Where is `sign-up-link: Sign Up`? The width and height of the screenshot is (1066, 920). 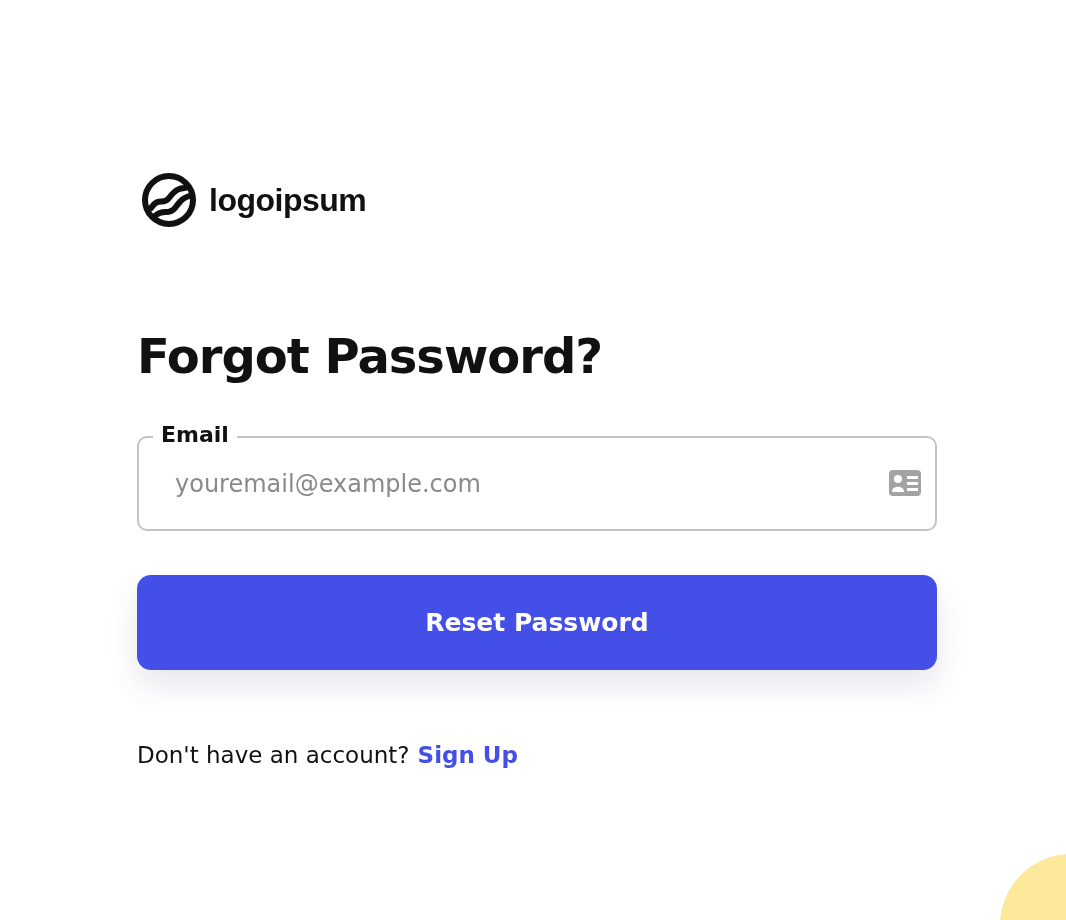 sign-up-link: Sign Up is located at coordinates (467, 755).